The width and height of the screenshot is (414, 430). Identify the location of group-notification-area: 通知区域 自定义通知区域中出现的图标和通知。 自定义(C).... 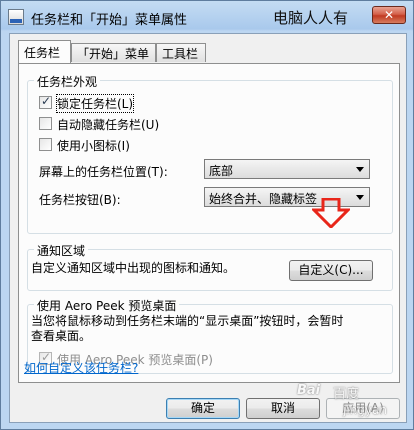
(210, 266).